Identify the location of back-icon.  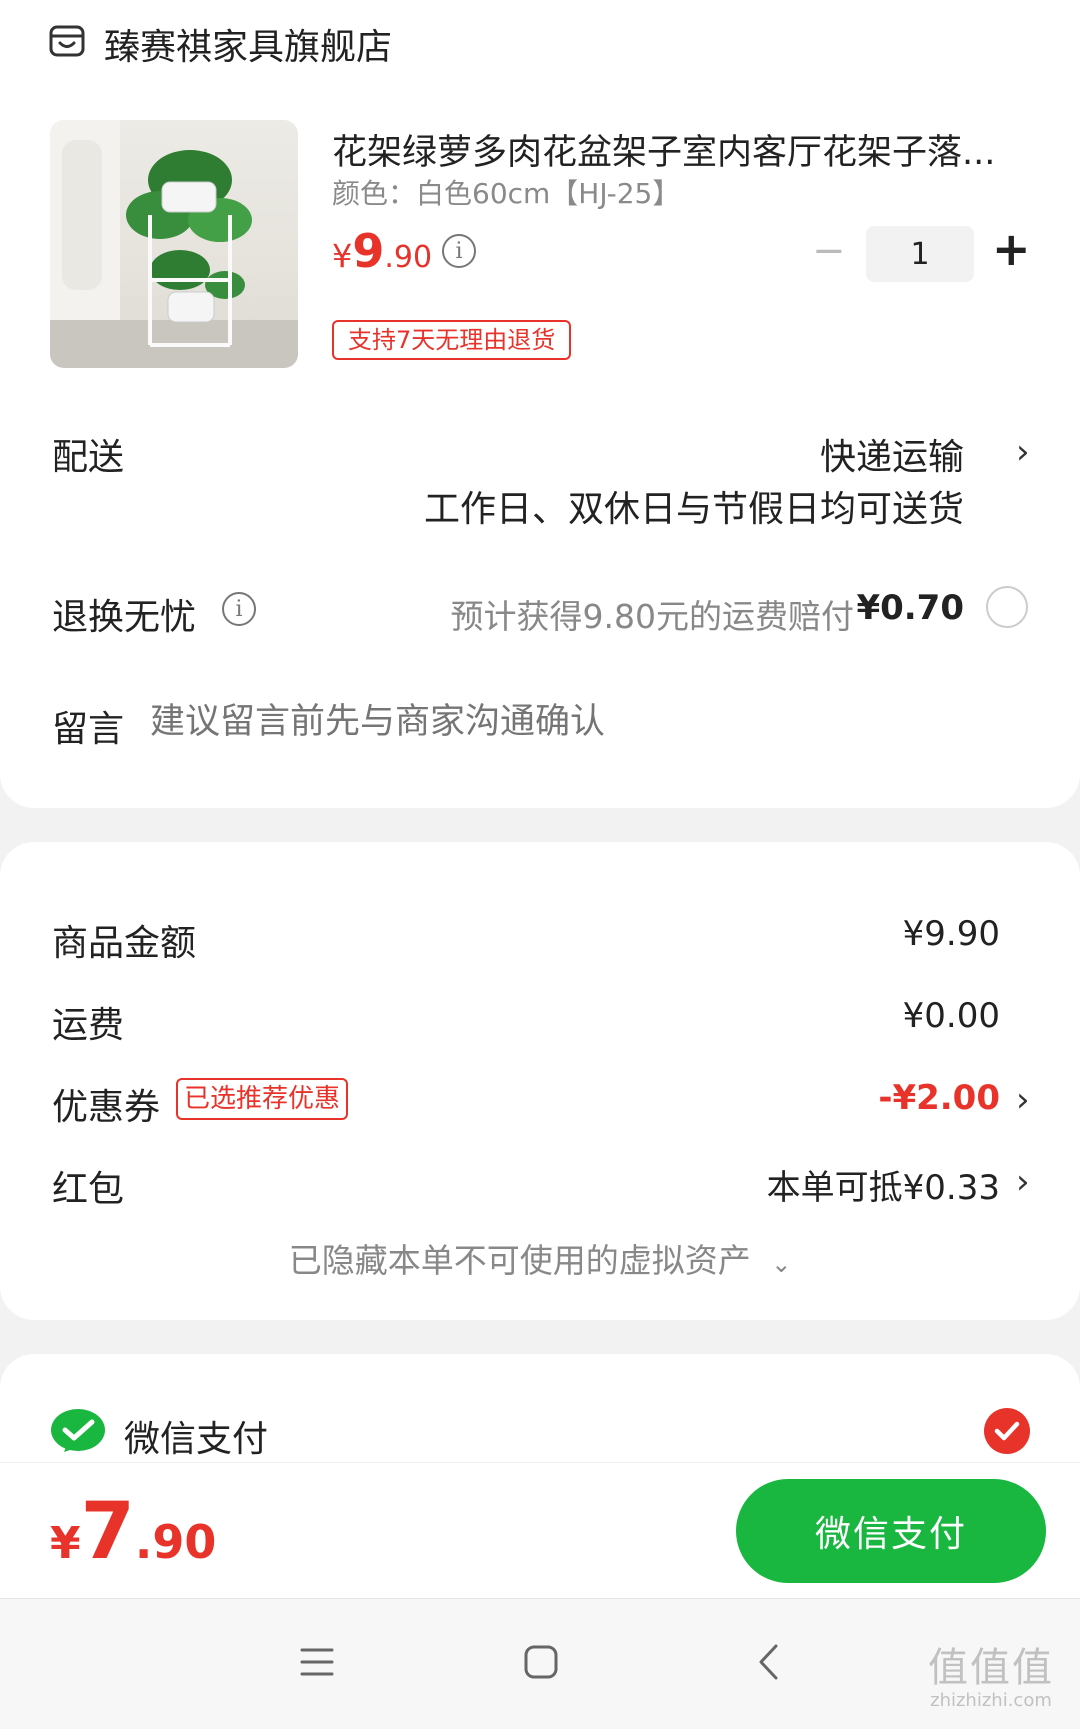
(768, 1664).